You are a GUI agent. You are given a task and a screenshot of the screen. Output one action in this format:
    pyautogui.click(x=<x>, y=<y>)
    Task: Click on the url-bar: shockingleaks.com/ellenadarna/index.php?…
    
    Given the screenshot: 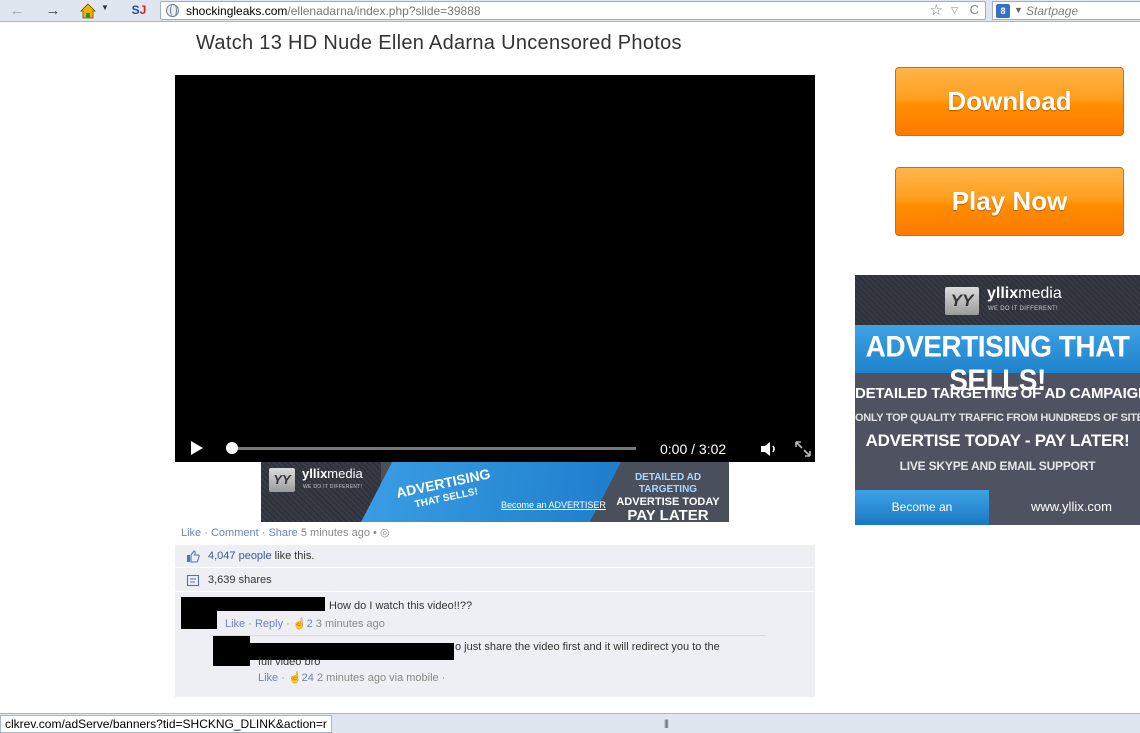 What is the action you would take?
    pyautogui.click(x=573, y=10)
    